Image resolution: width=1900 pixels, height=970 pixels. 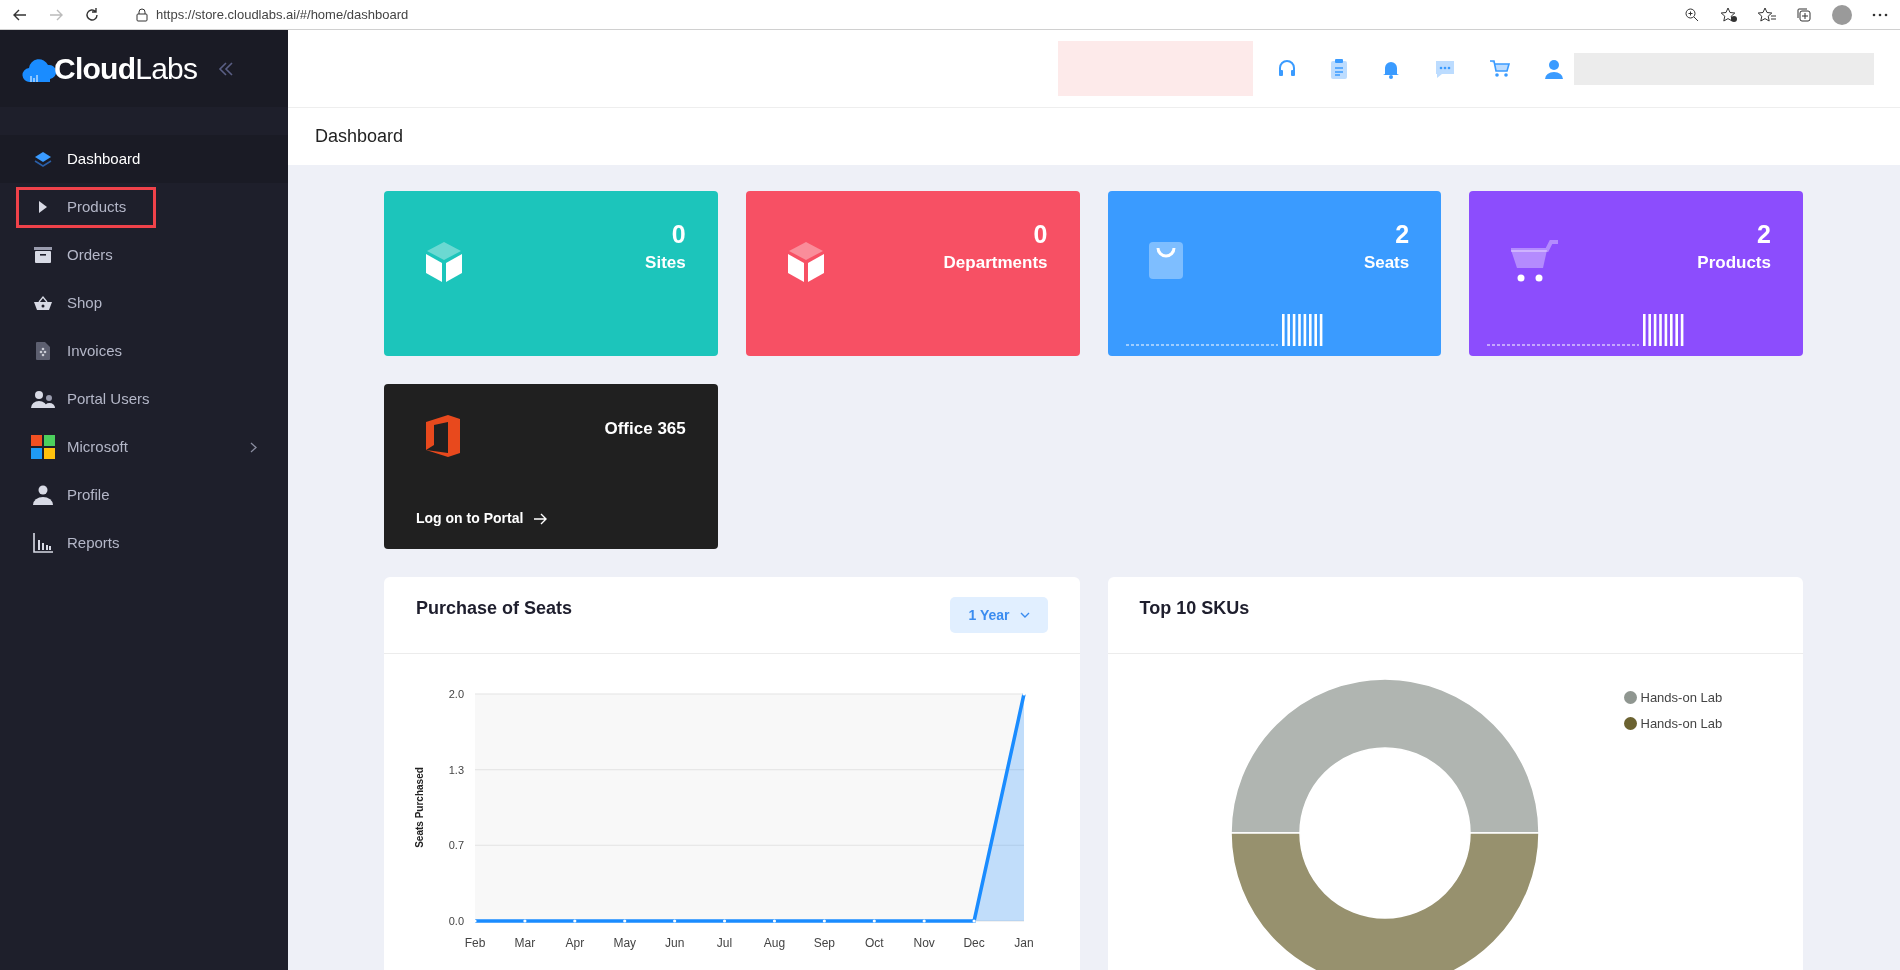 What do you see at coordinates (575, 943) in the screenshot?
I see `x-tick-label: Apr` at bounding box center [575, 943].